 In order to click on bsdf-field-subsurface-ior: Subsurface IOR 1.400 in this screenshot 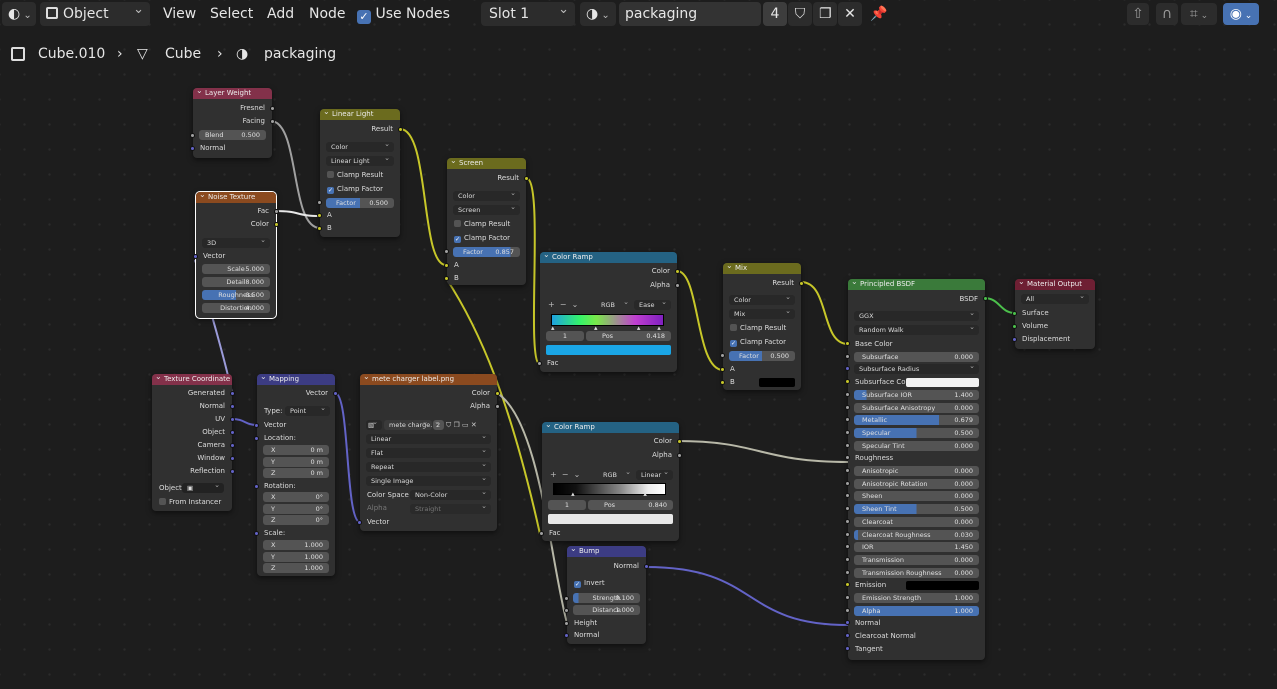, I will do `click(916, 394)`.